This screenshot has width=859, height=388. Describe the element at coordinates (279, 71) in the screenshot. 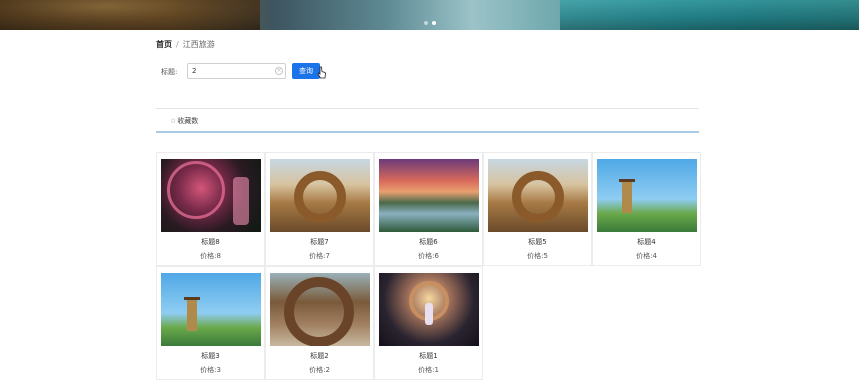

I see `clear-icon: ×` at that location.